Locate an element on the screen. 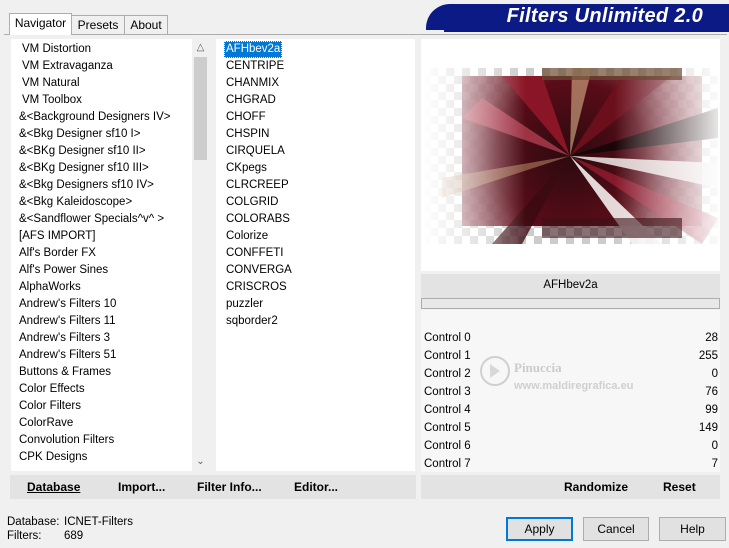 This screenshot has height=548, width=729. category-item: &<BKg Designer sf10 III> is located at coordinates (84, 168).